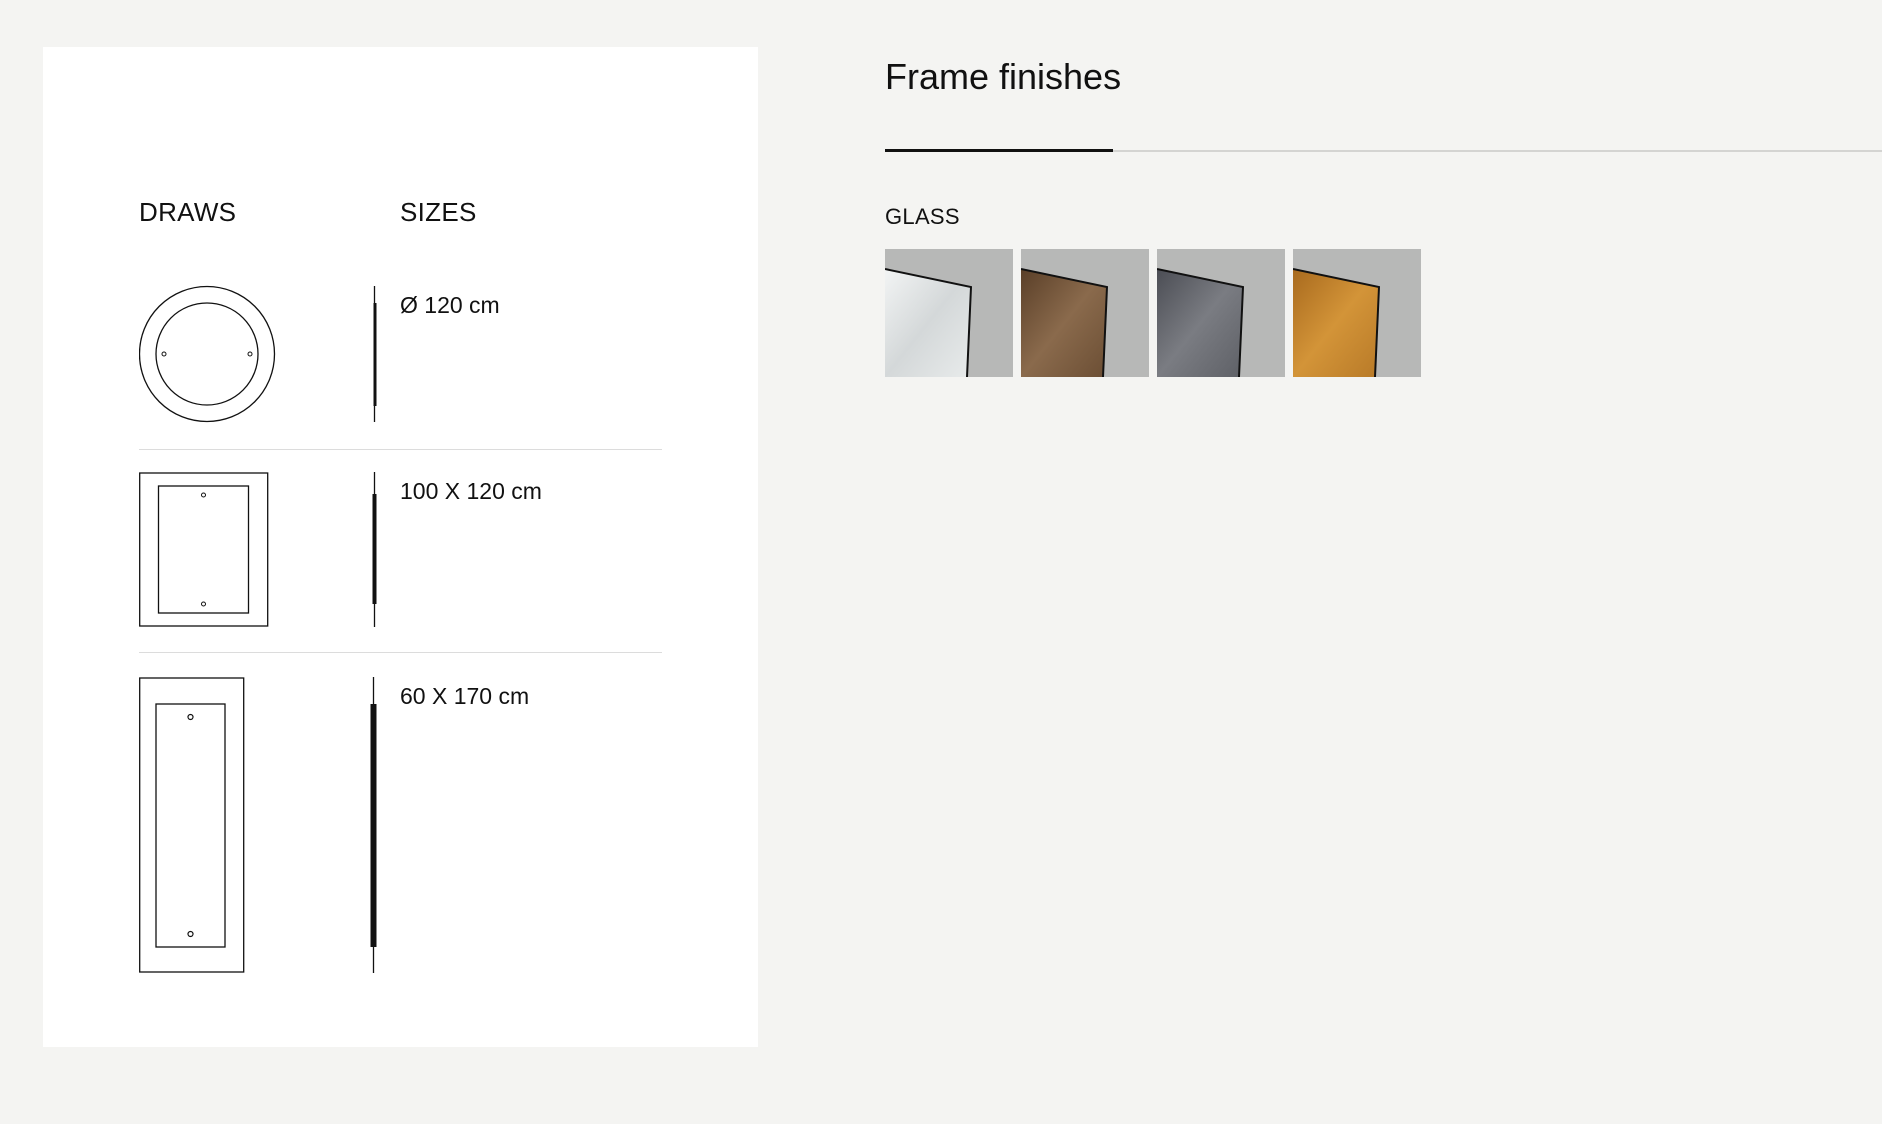 This screenshot has height=1124, width=1882. What do you see at coordinates (1221, 313) in the screenshot?
I see `swatch-grey-glass` at bounding box center [1221, 313].